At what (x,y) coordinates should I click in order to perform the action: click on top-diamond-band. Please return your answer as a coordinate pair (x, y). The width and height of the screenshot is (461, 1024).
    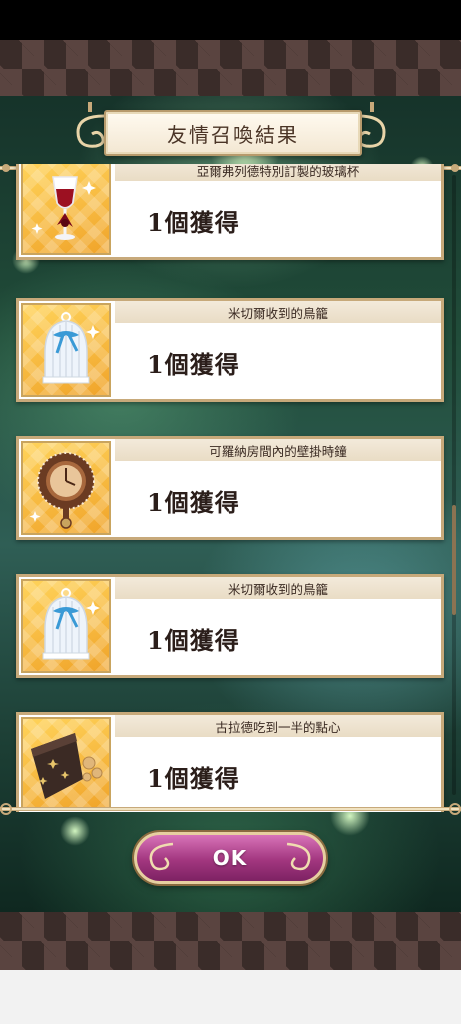
    Looking at the image, I should click on (230, 69).